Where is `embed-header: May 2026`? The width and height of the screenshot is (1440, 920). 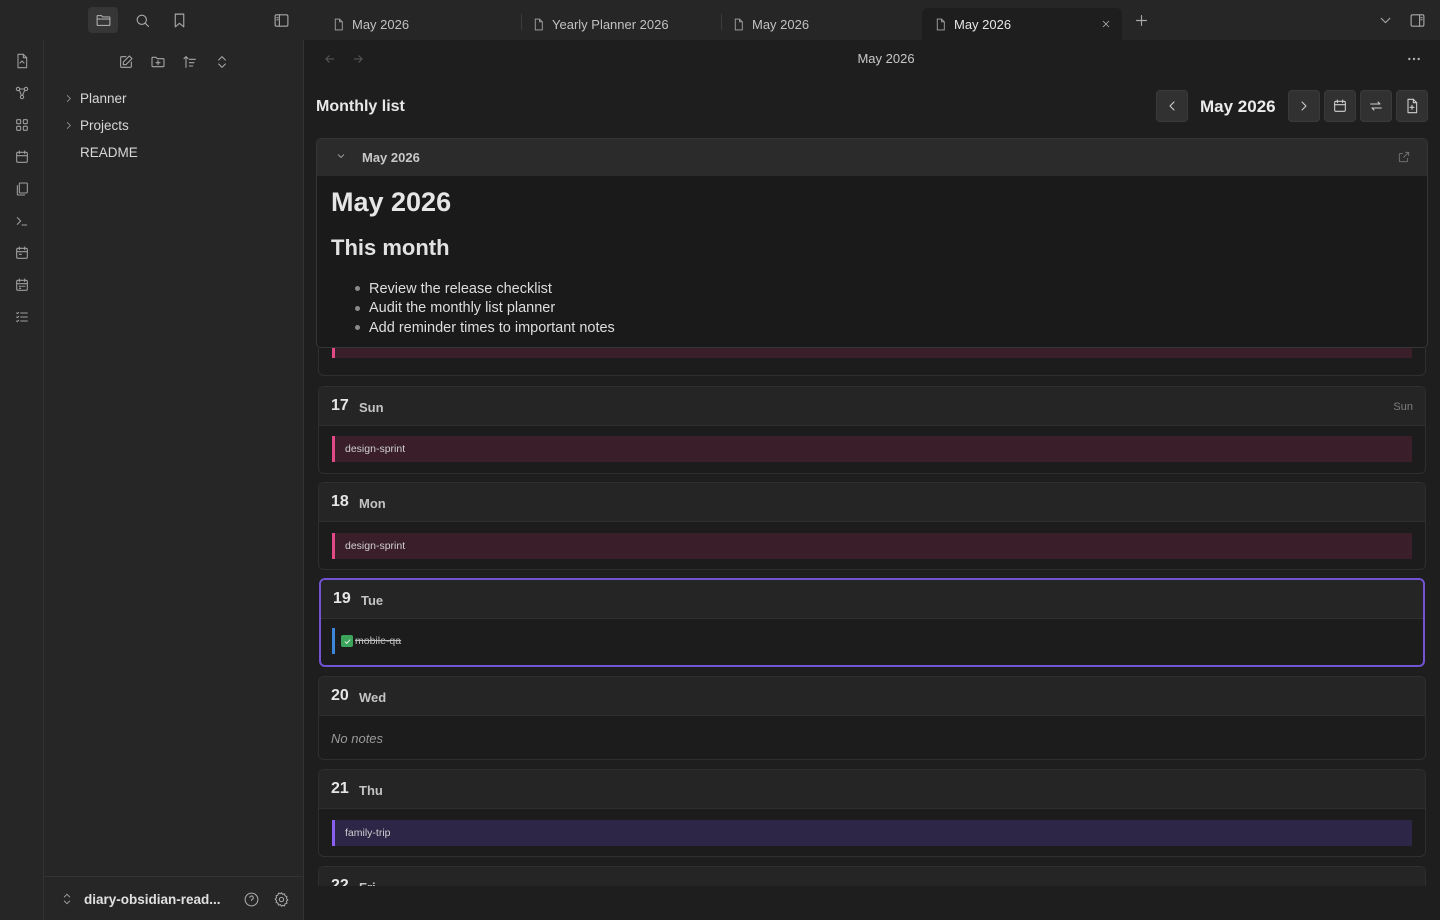 embed-header: May 2026 is located at coordinates (872, 157).